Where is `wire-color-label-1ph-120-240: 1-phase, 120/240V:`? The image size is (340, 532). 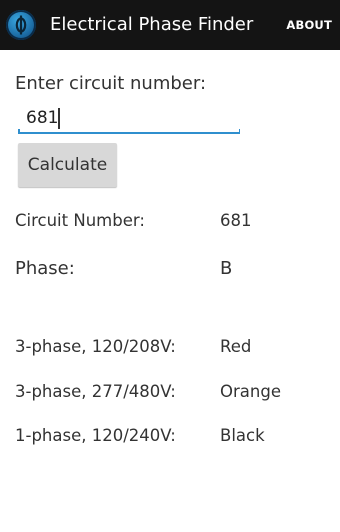 wire-color-label-1ph-120-240: 1-phase, 120/240V: is located at coordinates (95, 435).